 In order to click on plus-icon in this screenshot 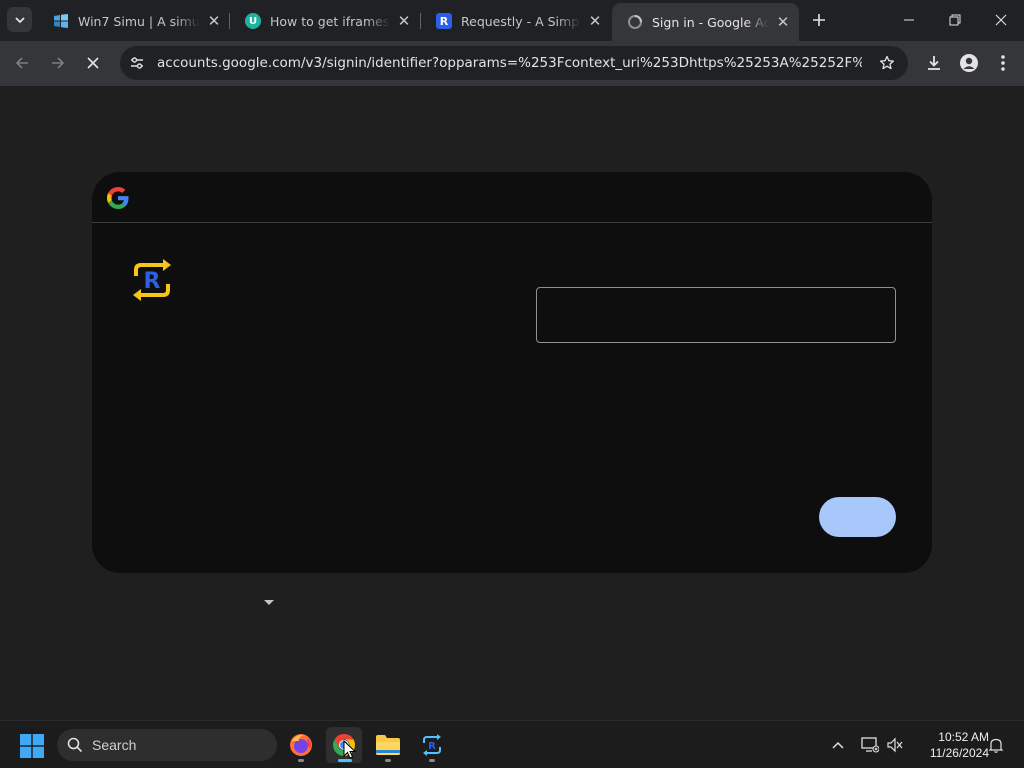, I will do `click(819, 20)`.